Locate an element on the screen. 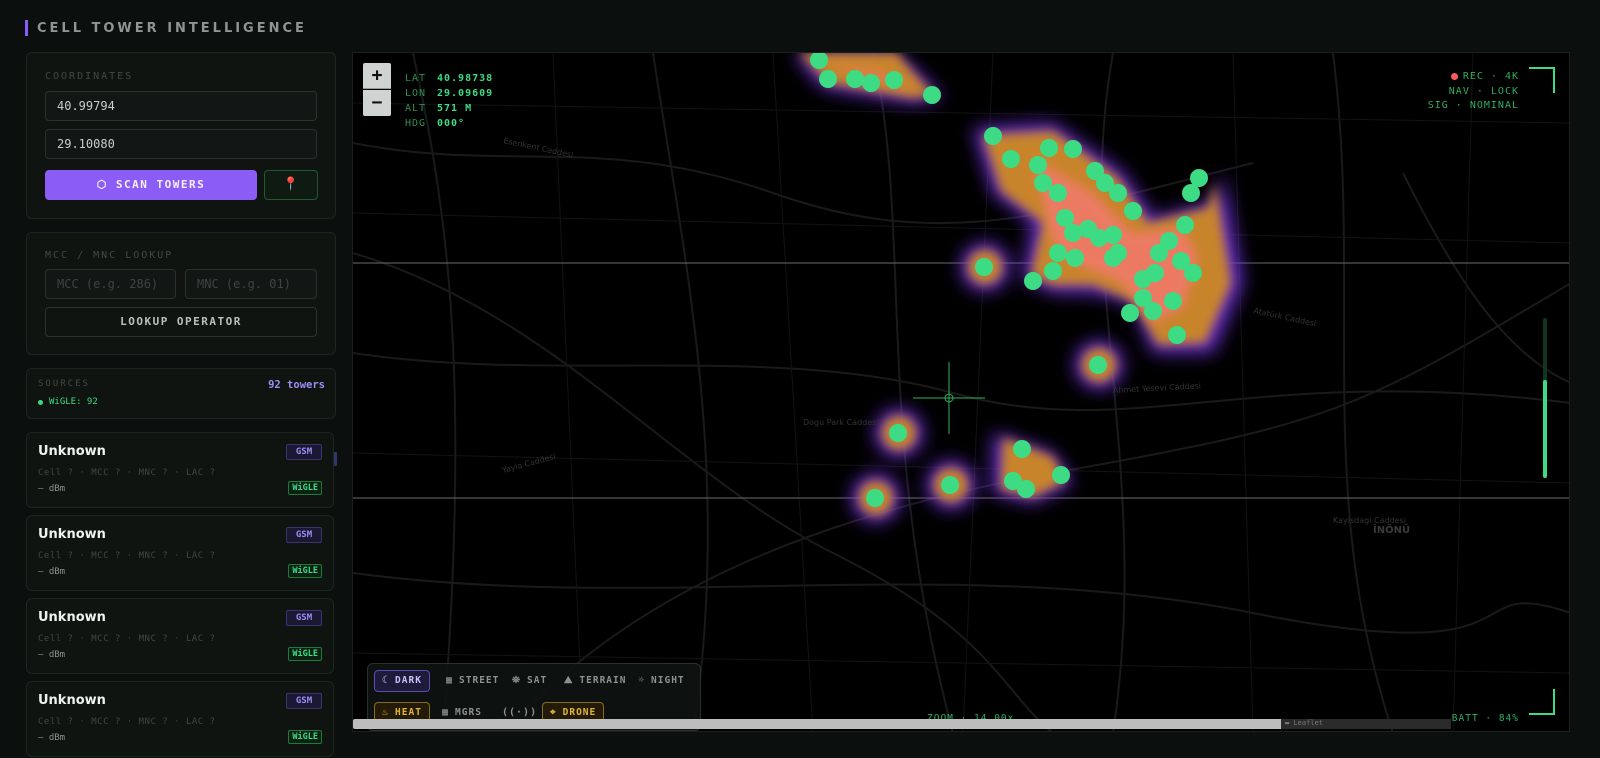 This screenshot has width=1600, height=758. mcc-input: MCC (e.g. 286) is located at coordinates (110, 284).